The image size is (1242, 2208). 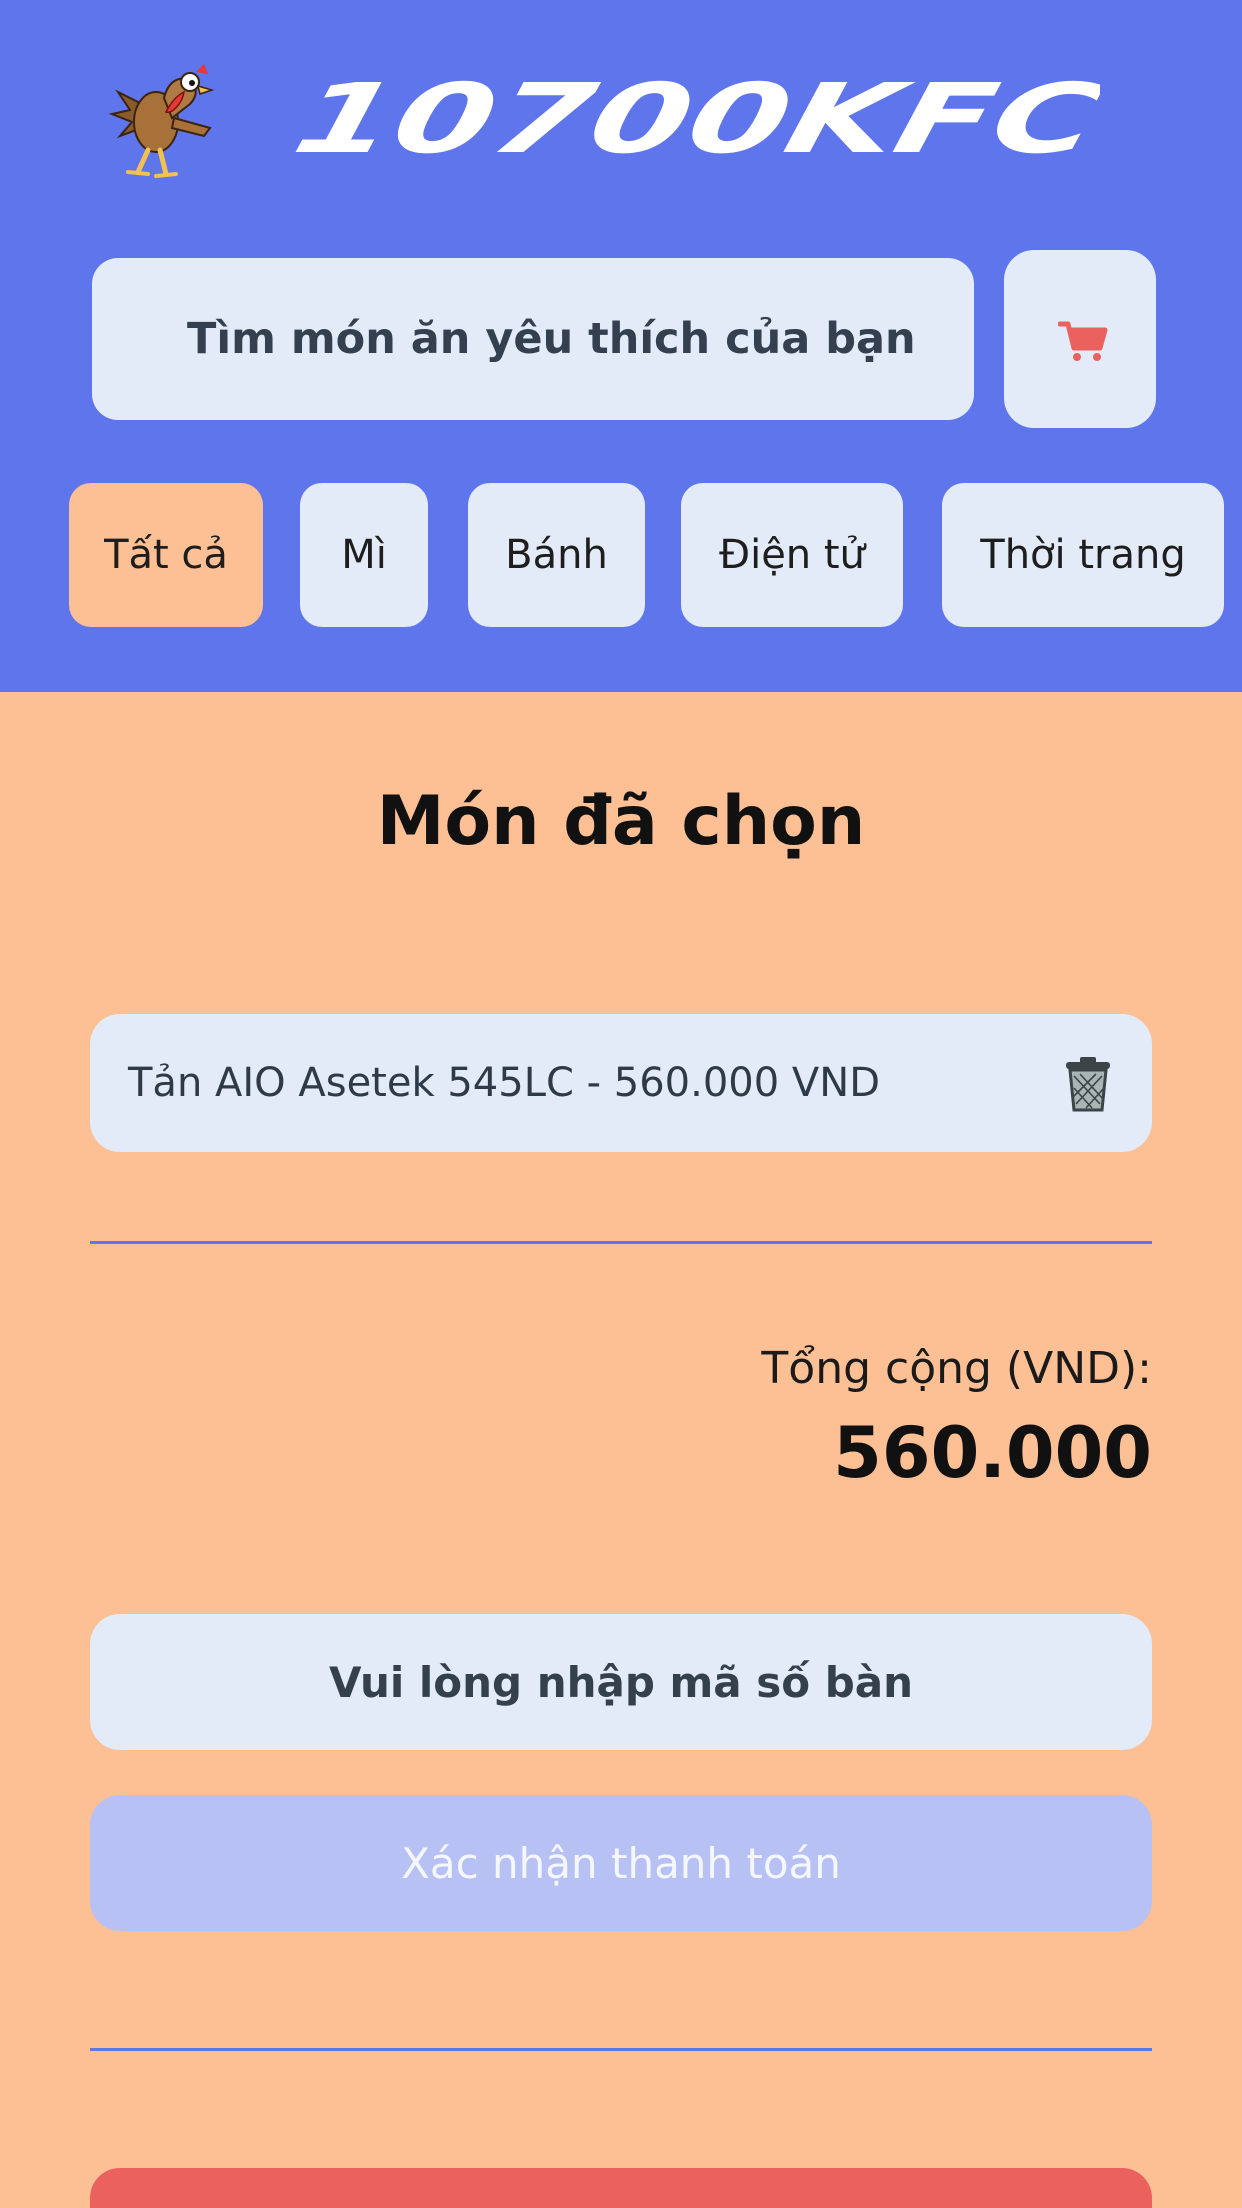 I want to click on category-noodles: Mì, so click(x=364, y=555).